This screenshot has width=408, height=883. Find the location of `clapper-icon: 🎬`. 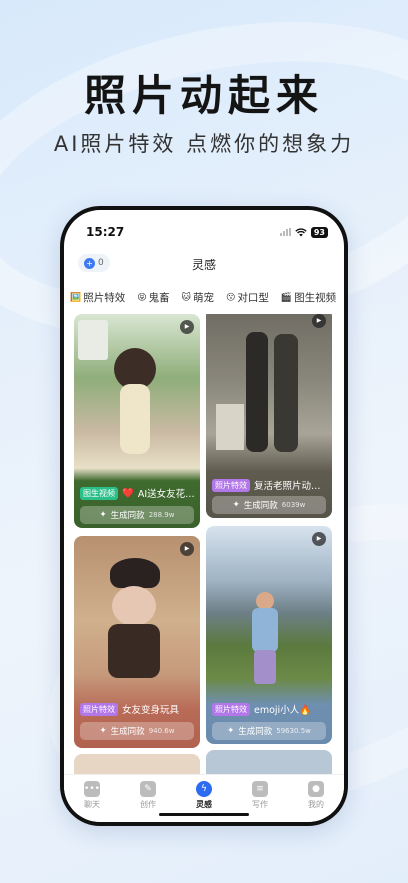

clapper-icon: 🎬 is located at coordinates (286, 297).